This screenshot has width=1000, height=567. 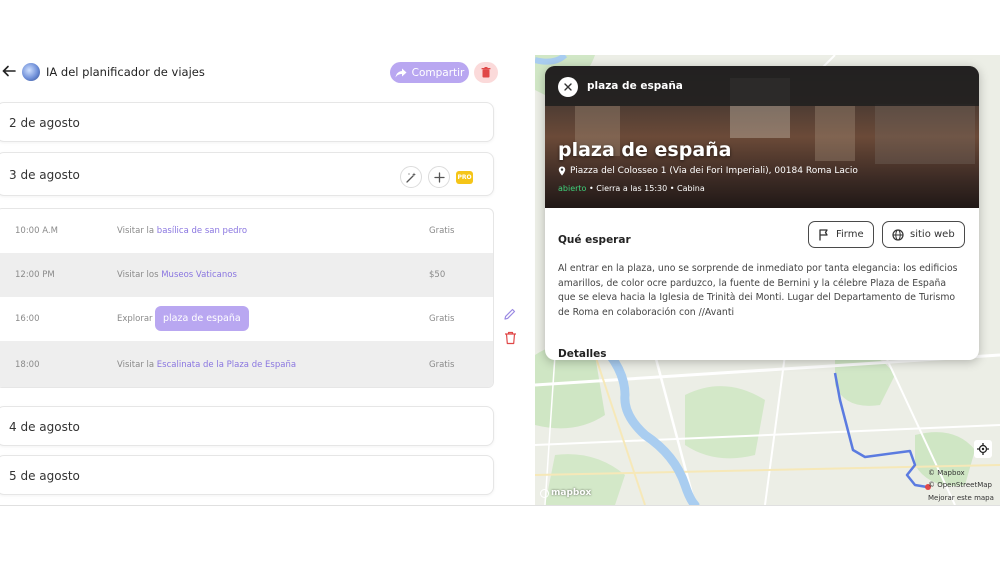 I want to click on what-to-expect-title: Qué esperar, so click(x=594, y=240).